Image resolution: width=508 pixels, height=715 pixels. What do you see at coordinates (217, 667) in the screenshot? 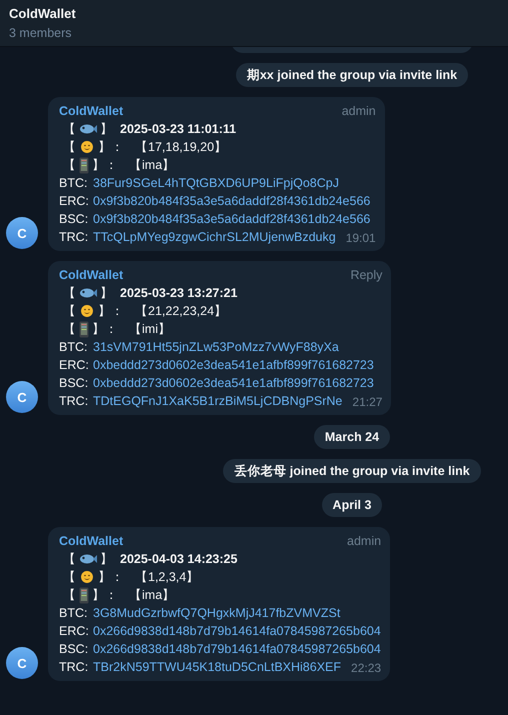
I see `wallet-address: TBr2kN59TTWU45K18tuD5CnLtBXHi86XEF` at bounding box center [217, 667].